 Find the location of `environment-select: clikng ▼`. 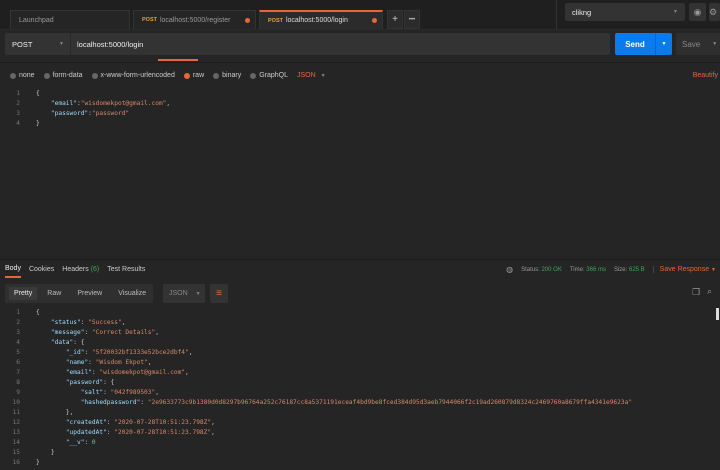

environment-select: clikng ▼ is located at coordinates (625, 12).